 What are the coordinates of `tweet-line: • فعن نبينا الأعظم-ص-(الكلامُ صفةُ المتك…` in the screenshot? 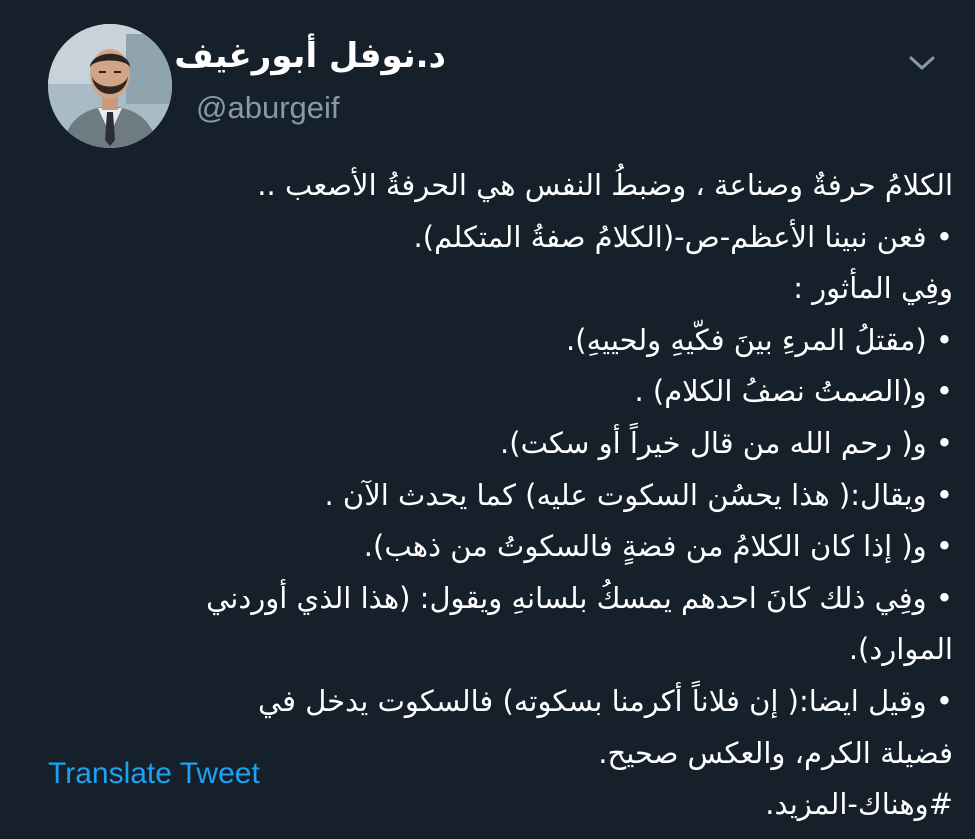 It's located at (683, 236).